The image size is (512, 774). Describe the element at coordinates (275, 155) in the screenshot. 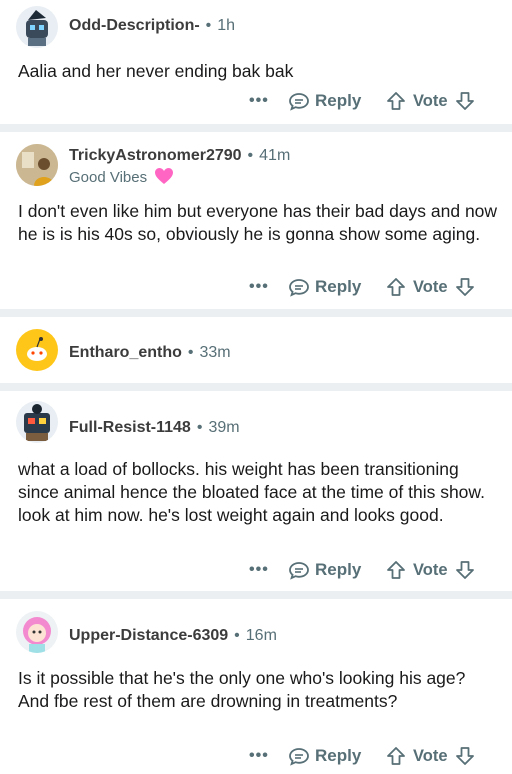

I see `timestamp: 41m` at that location.